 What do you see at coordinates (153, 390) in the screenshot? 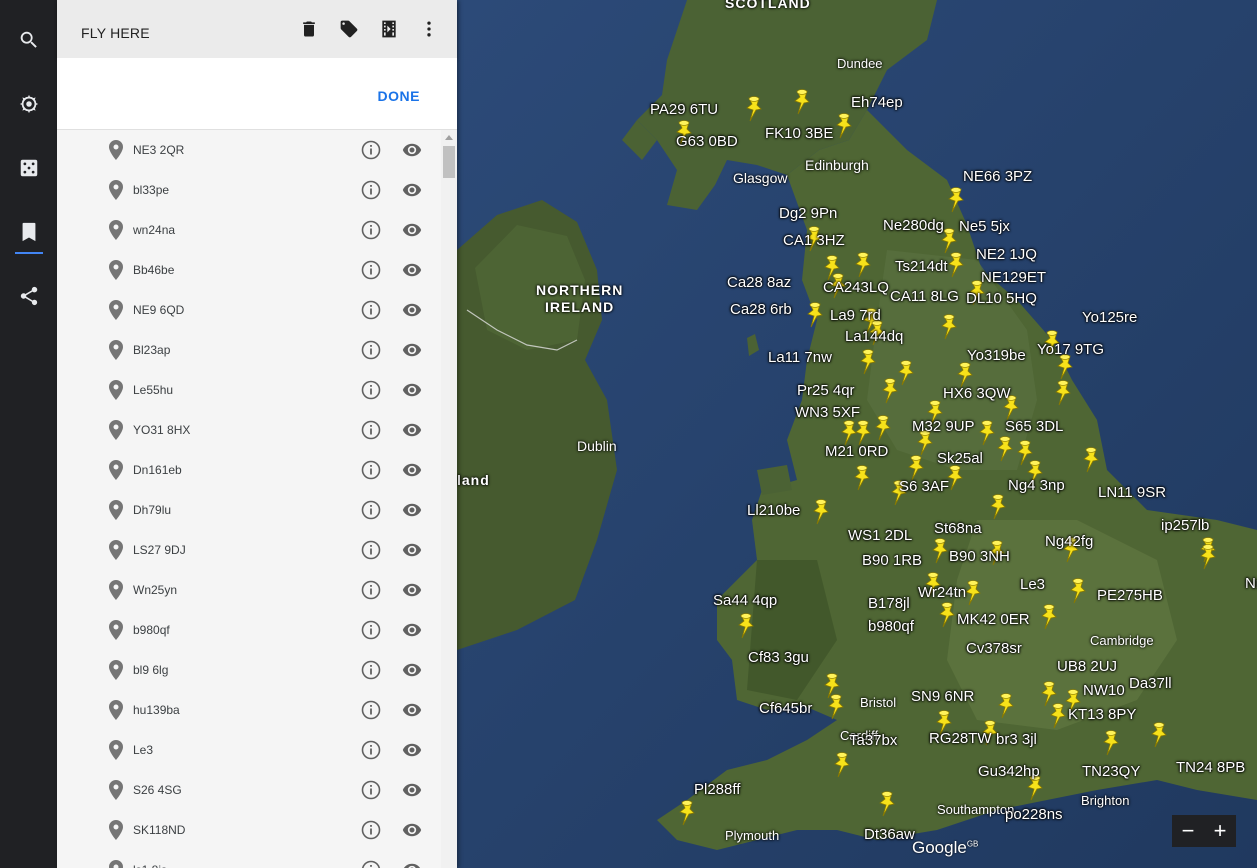
I see `placemark-label: Le55hu` at bounding box center [153, 390].